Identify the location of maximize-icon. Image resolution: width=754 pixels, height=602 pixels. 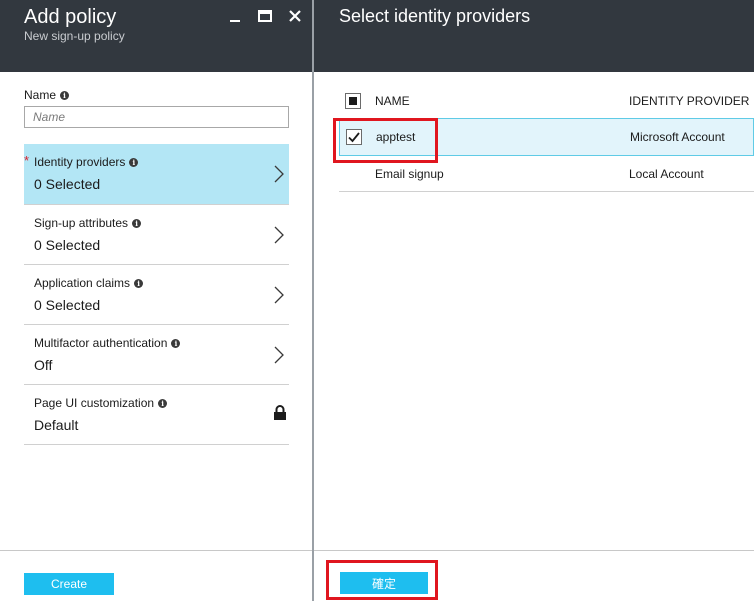
(265, 16).